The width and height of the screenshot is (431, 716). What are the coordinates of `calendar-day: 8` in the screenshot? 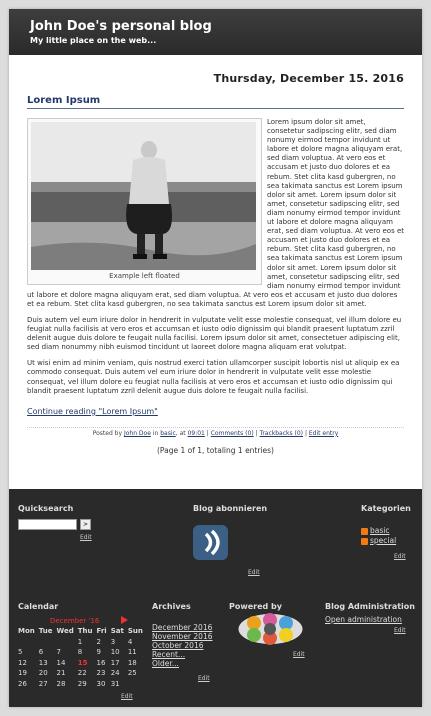 It's located at (80, 652).